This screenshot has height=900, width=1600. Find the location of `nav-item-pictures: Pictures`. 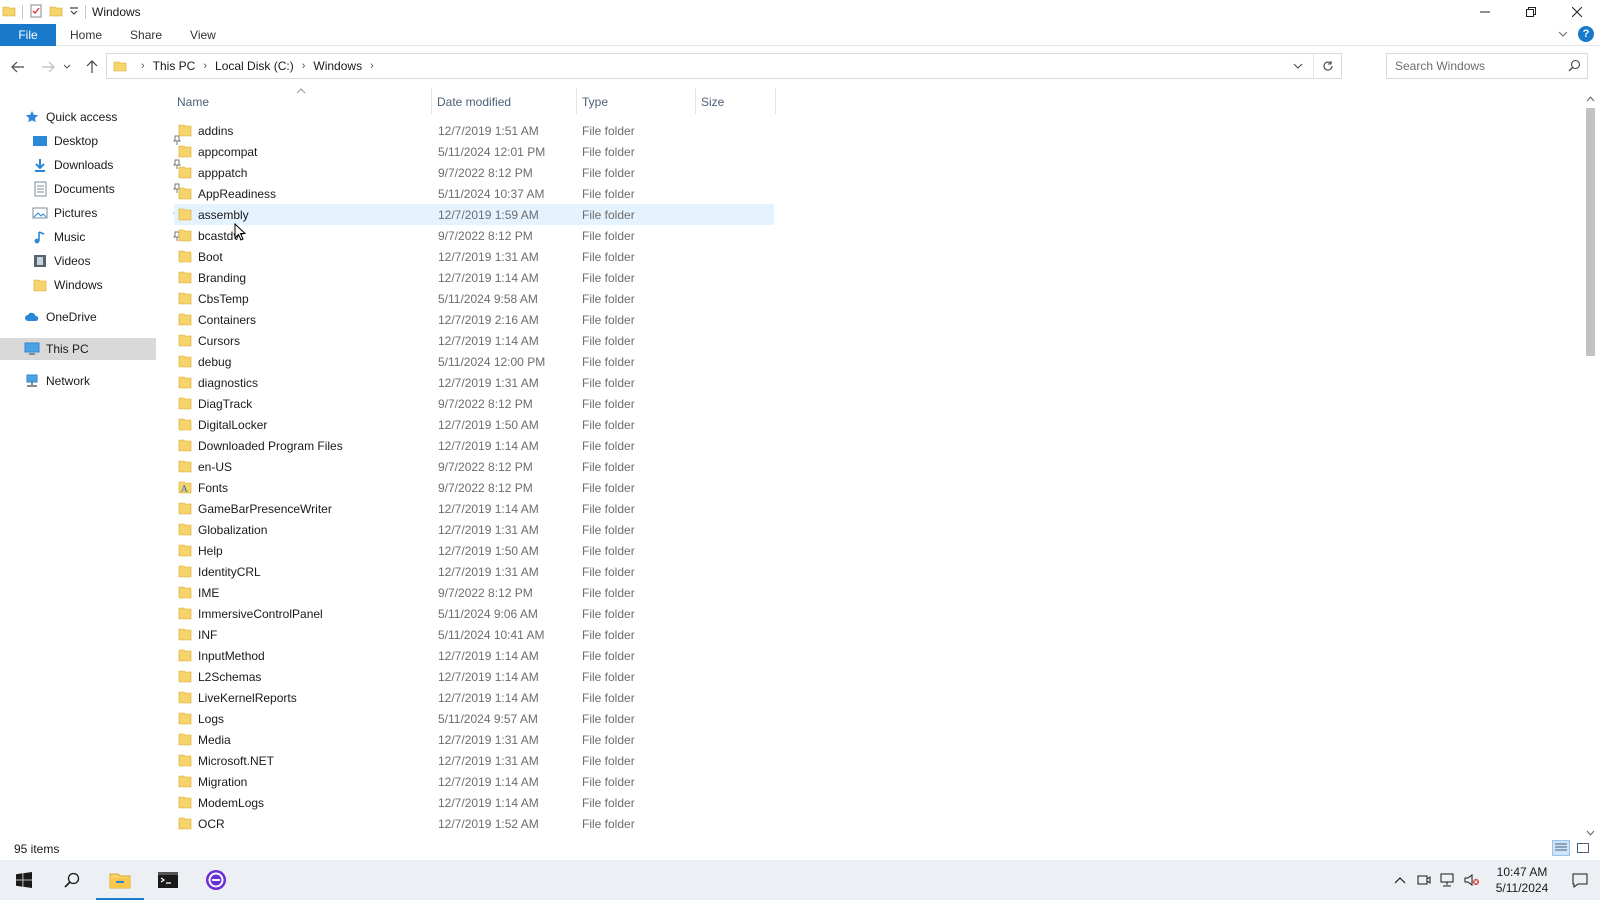

nav-item-pictures: Pictures is located at coordinates (107, 213).